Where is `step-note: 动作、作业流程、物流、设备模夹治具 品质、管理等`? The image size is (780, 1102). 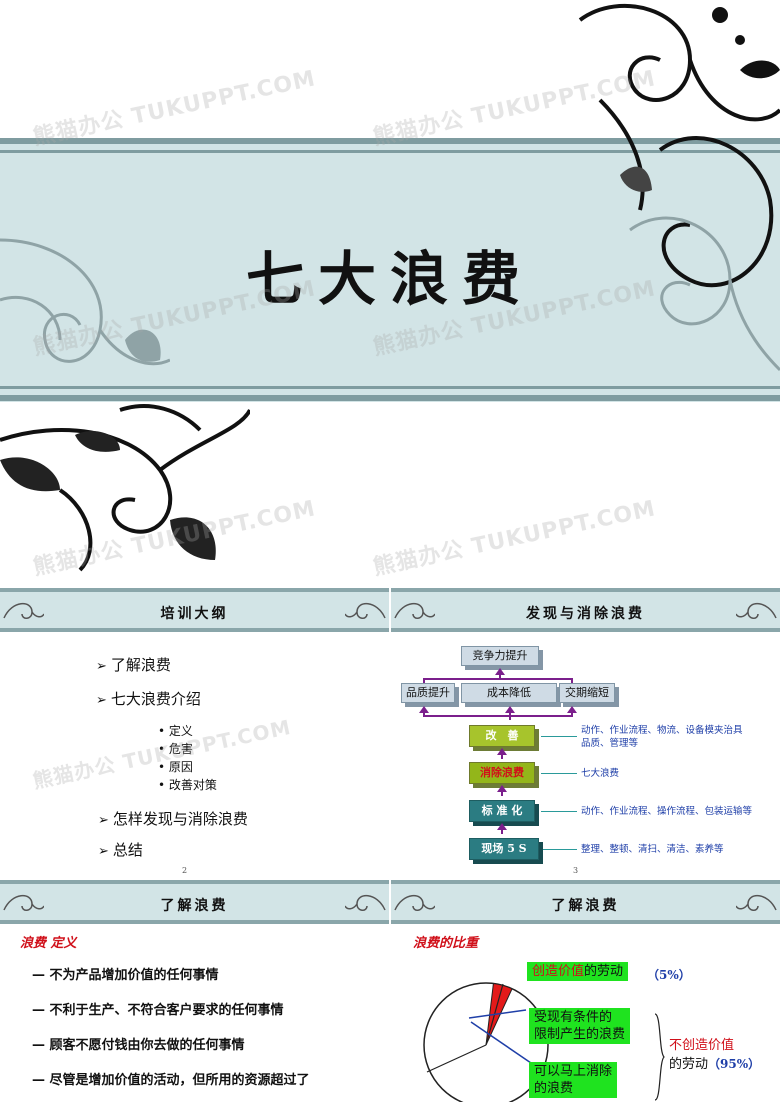
step-note: 动作、作业流程、物流、设备模夹治具 品质、管理等 is located at coordinates (662, 737).